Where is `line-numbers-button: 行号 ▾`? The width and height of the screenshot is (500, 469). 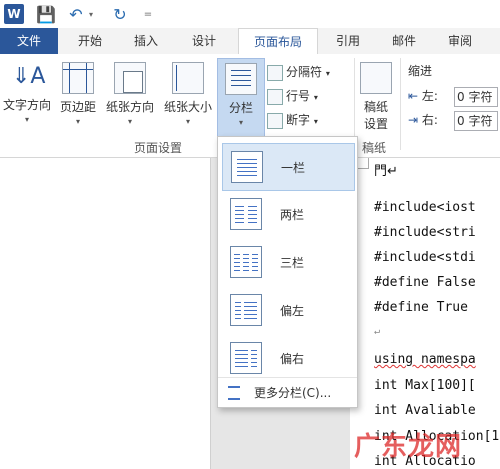
line-numbers-button: 行号 ▾ is located at coordinates (292, 96).